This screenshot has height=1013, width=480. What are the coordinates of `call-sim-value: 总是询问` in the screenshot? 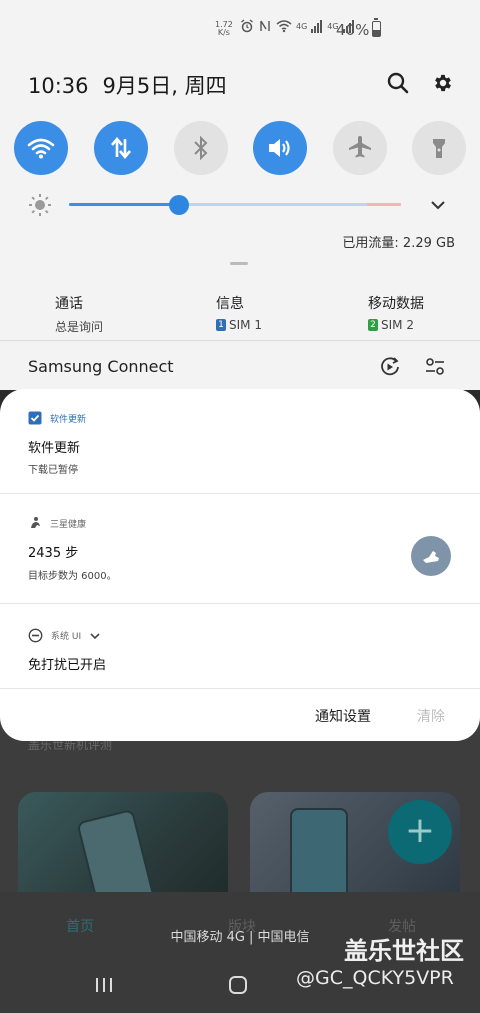 It's located at (79, 327).